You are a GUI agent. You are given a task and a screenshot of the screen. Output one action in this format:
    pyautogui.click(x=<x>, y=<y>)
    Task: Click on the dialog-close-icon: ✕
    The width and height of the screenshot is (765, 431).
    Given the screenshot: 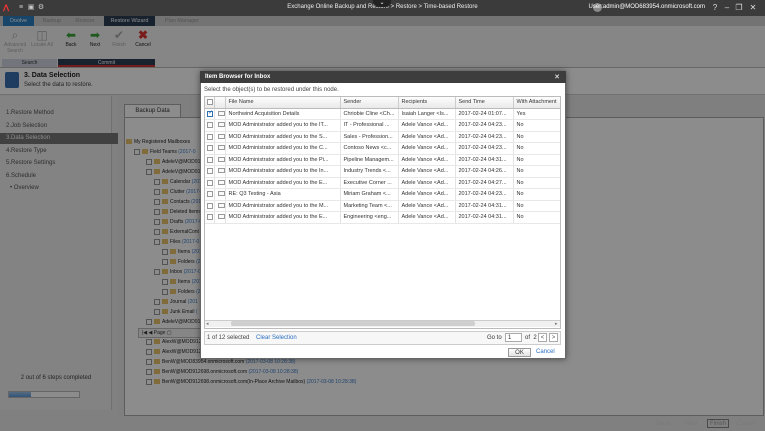 What is the action you would take?
    pyautogui.click(x=557, y=77)
    